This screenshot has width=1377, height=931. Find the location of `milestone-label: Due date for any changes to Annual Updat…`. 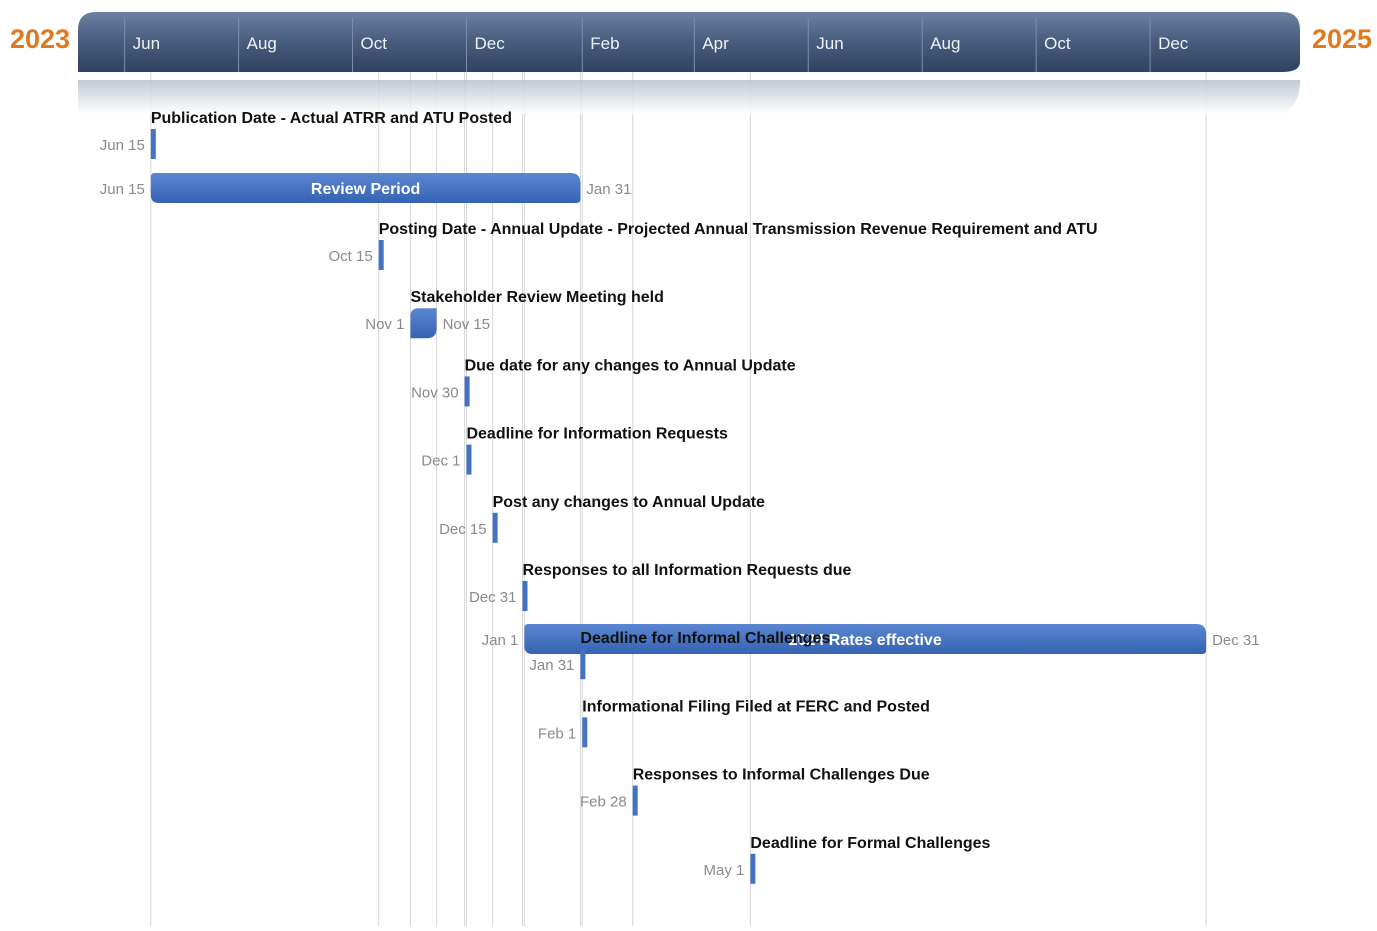

milestone-label: Due date for any changes to Annual Updat… is located at coordinates (630, 365).